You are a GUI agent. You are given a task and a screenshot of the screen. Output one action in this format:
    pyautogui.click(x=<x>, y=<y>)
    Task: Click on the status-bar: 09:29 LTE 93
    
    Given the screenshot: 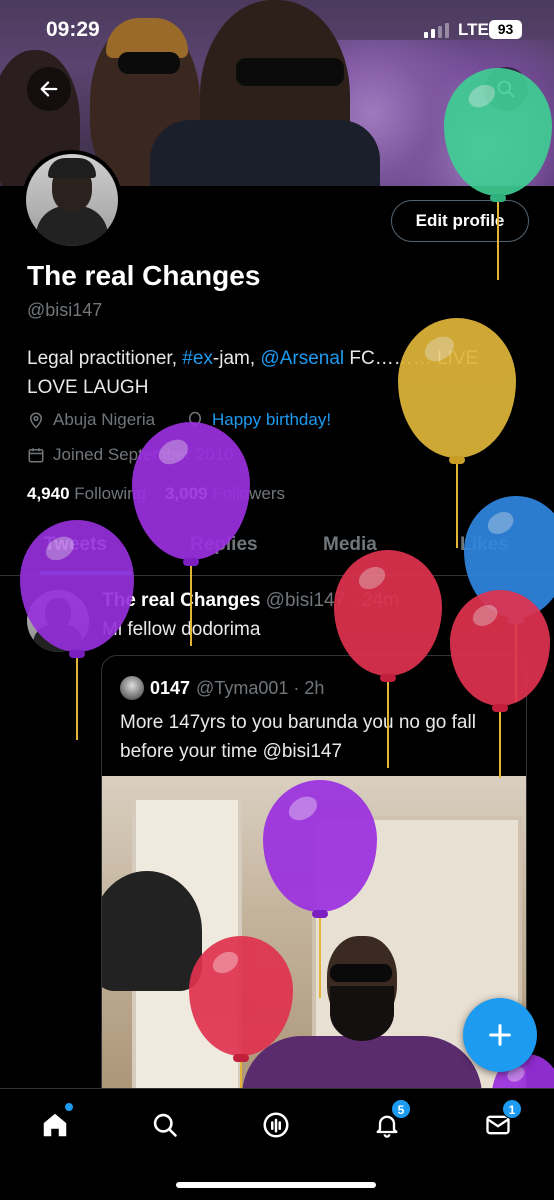 What is the action you would take?
    pyautogui.click(x=277, y=30)
    